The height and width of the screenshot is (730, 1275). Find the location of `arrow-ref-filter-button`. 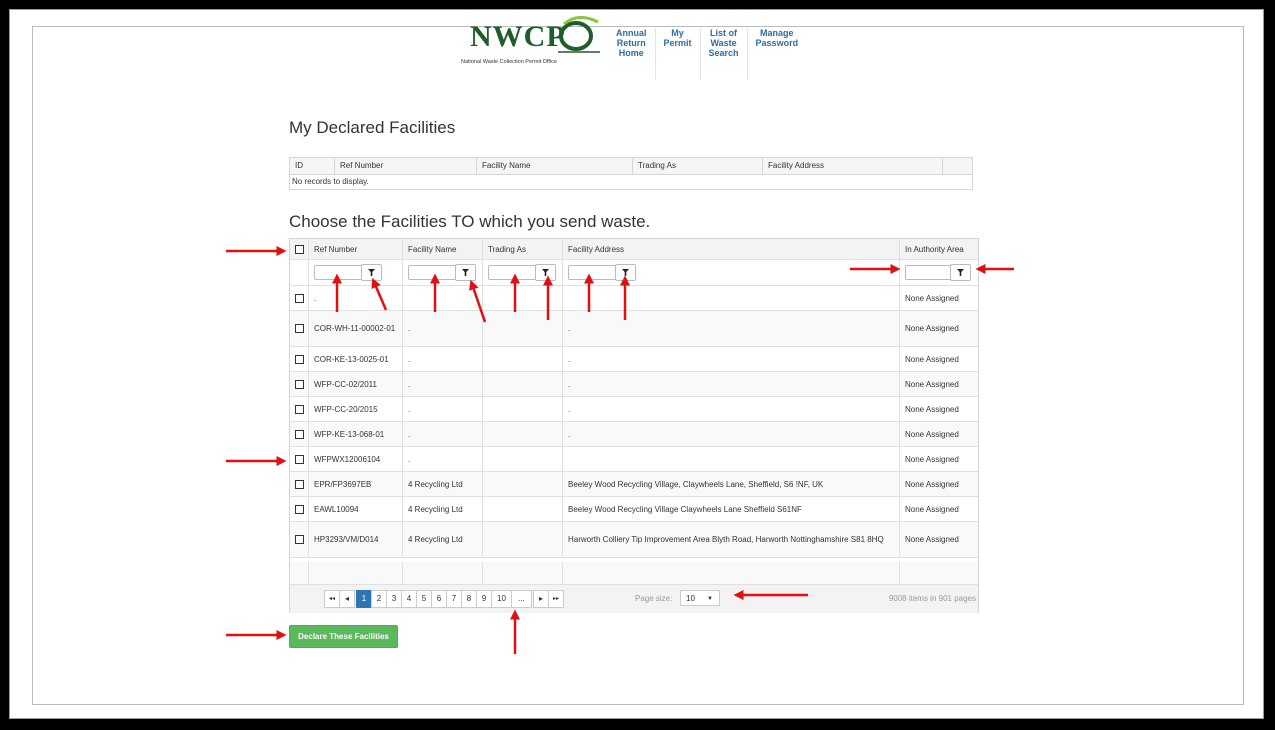

arrow-ref-filter-button is located at coordinates (379, 294).